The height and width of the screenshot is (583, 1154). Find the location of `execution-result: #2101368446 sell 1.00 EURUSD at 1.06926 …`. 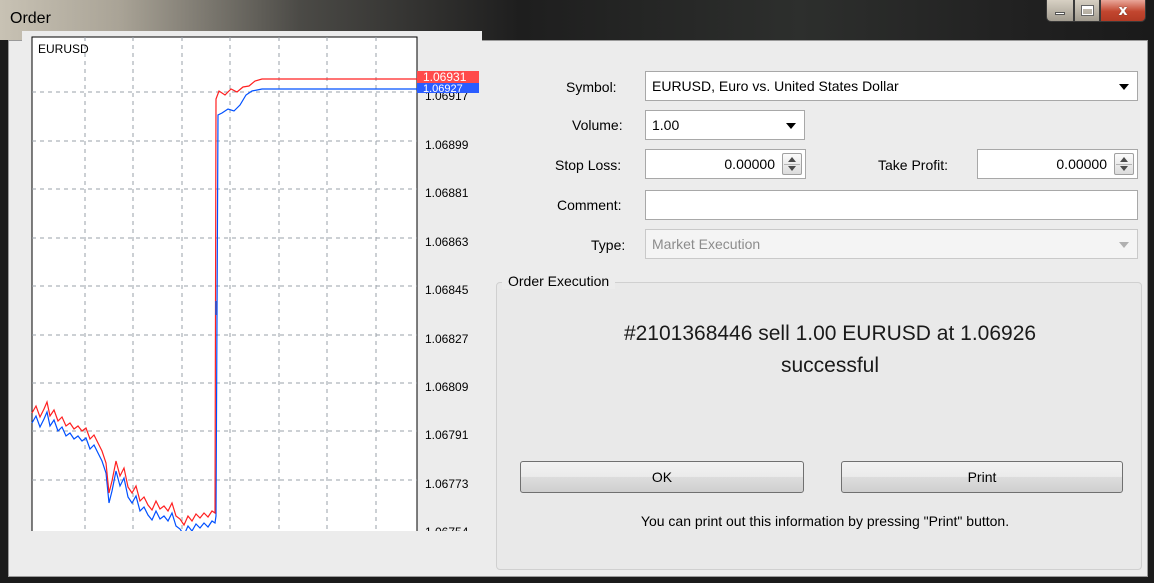

execution-result: #2101368446 sell 1.00 EURUSD at 1.06926 … is located at coordinates (830, 350).